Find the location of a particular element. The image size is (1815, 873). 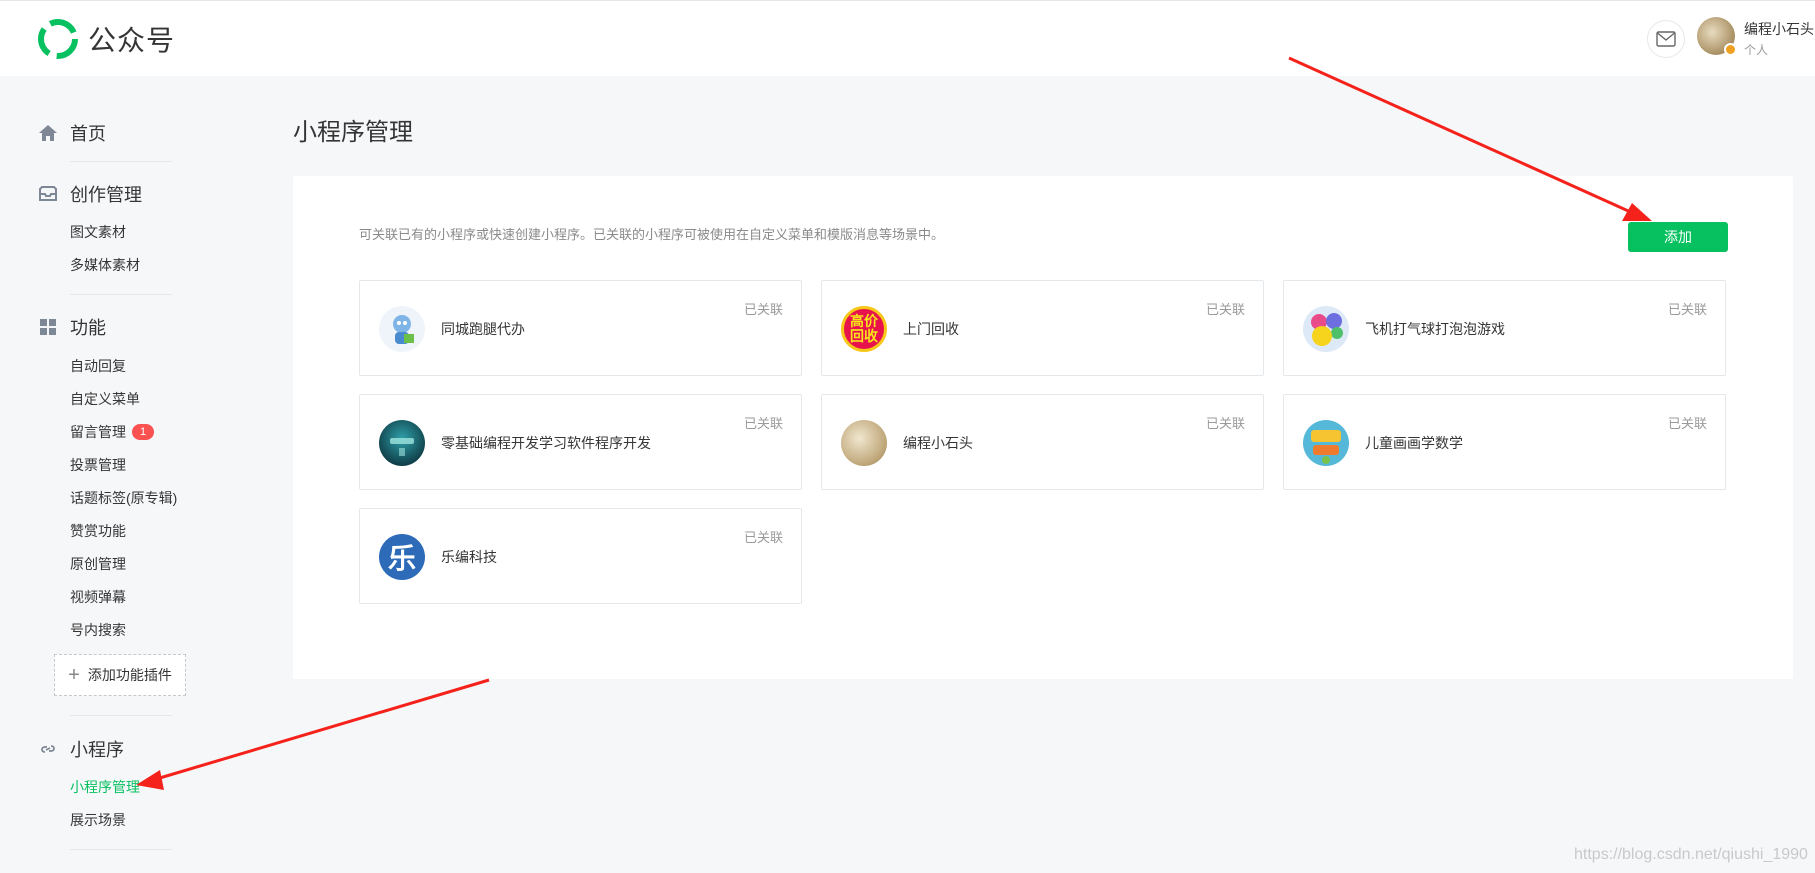

miniprogram-card: 乐 乐编科技 已关联 is located at coordinates (580, 556).